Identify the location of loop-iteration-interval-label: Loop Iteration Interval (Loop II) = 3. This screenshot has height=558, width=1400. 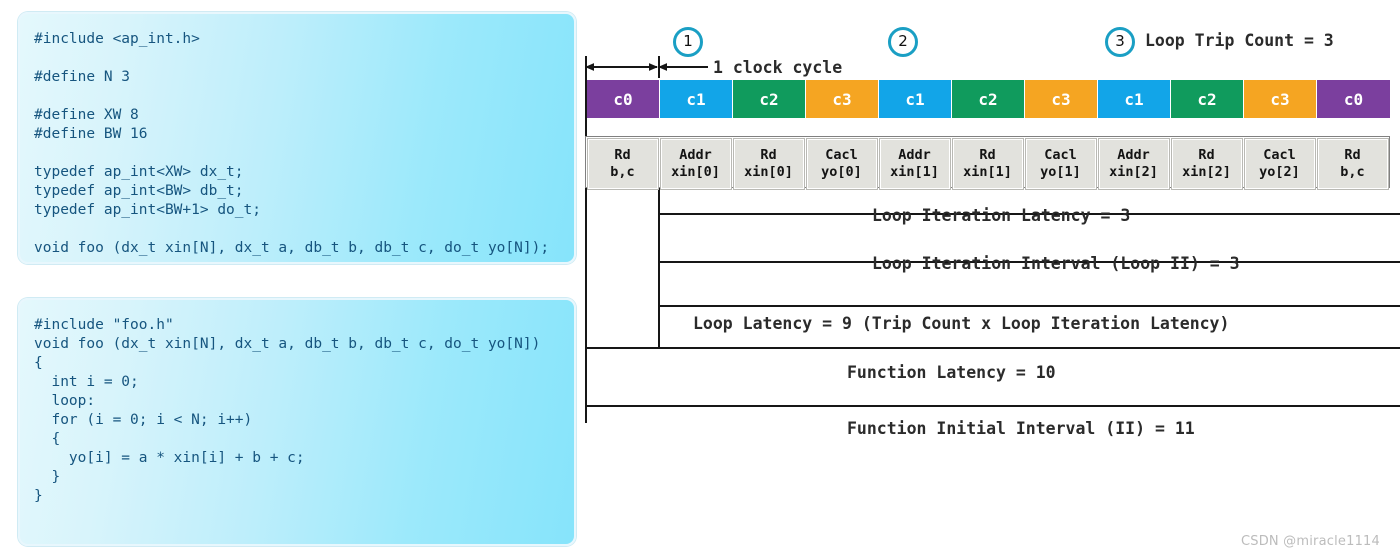
(1056, 263).